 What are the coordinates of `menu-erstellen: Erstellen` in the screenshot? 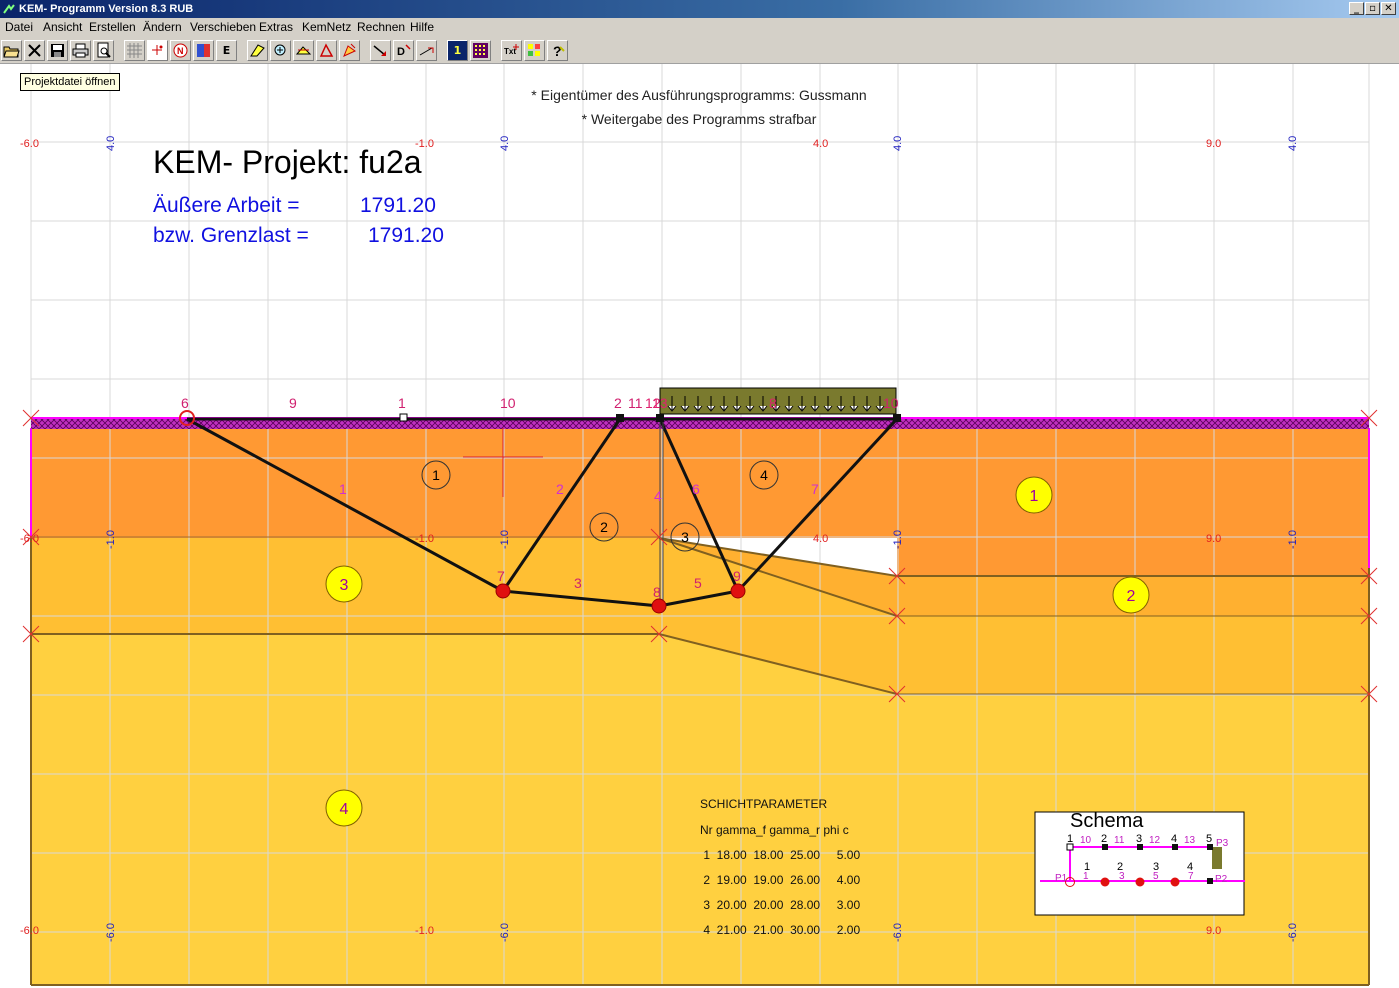 It's located at (112, 27).